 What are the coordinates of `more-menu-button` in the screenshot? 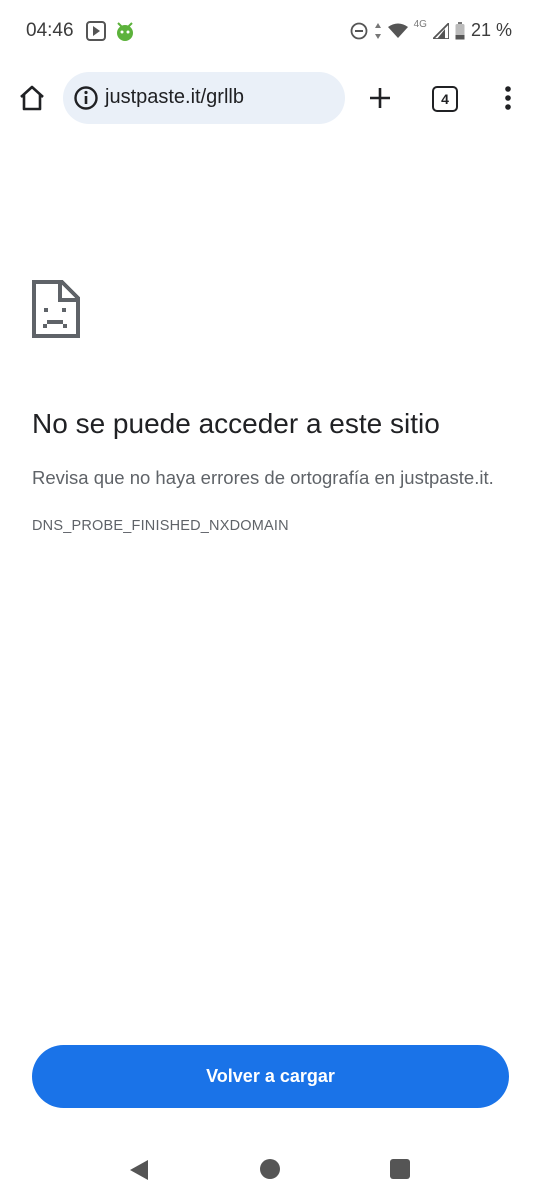 It's located at (508, 98).